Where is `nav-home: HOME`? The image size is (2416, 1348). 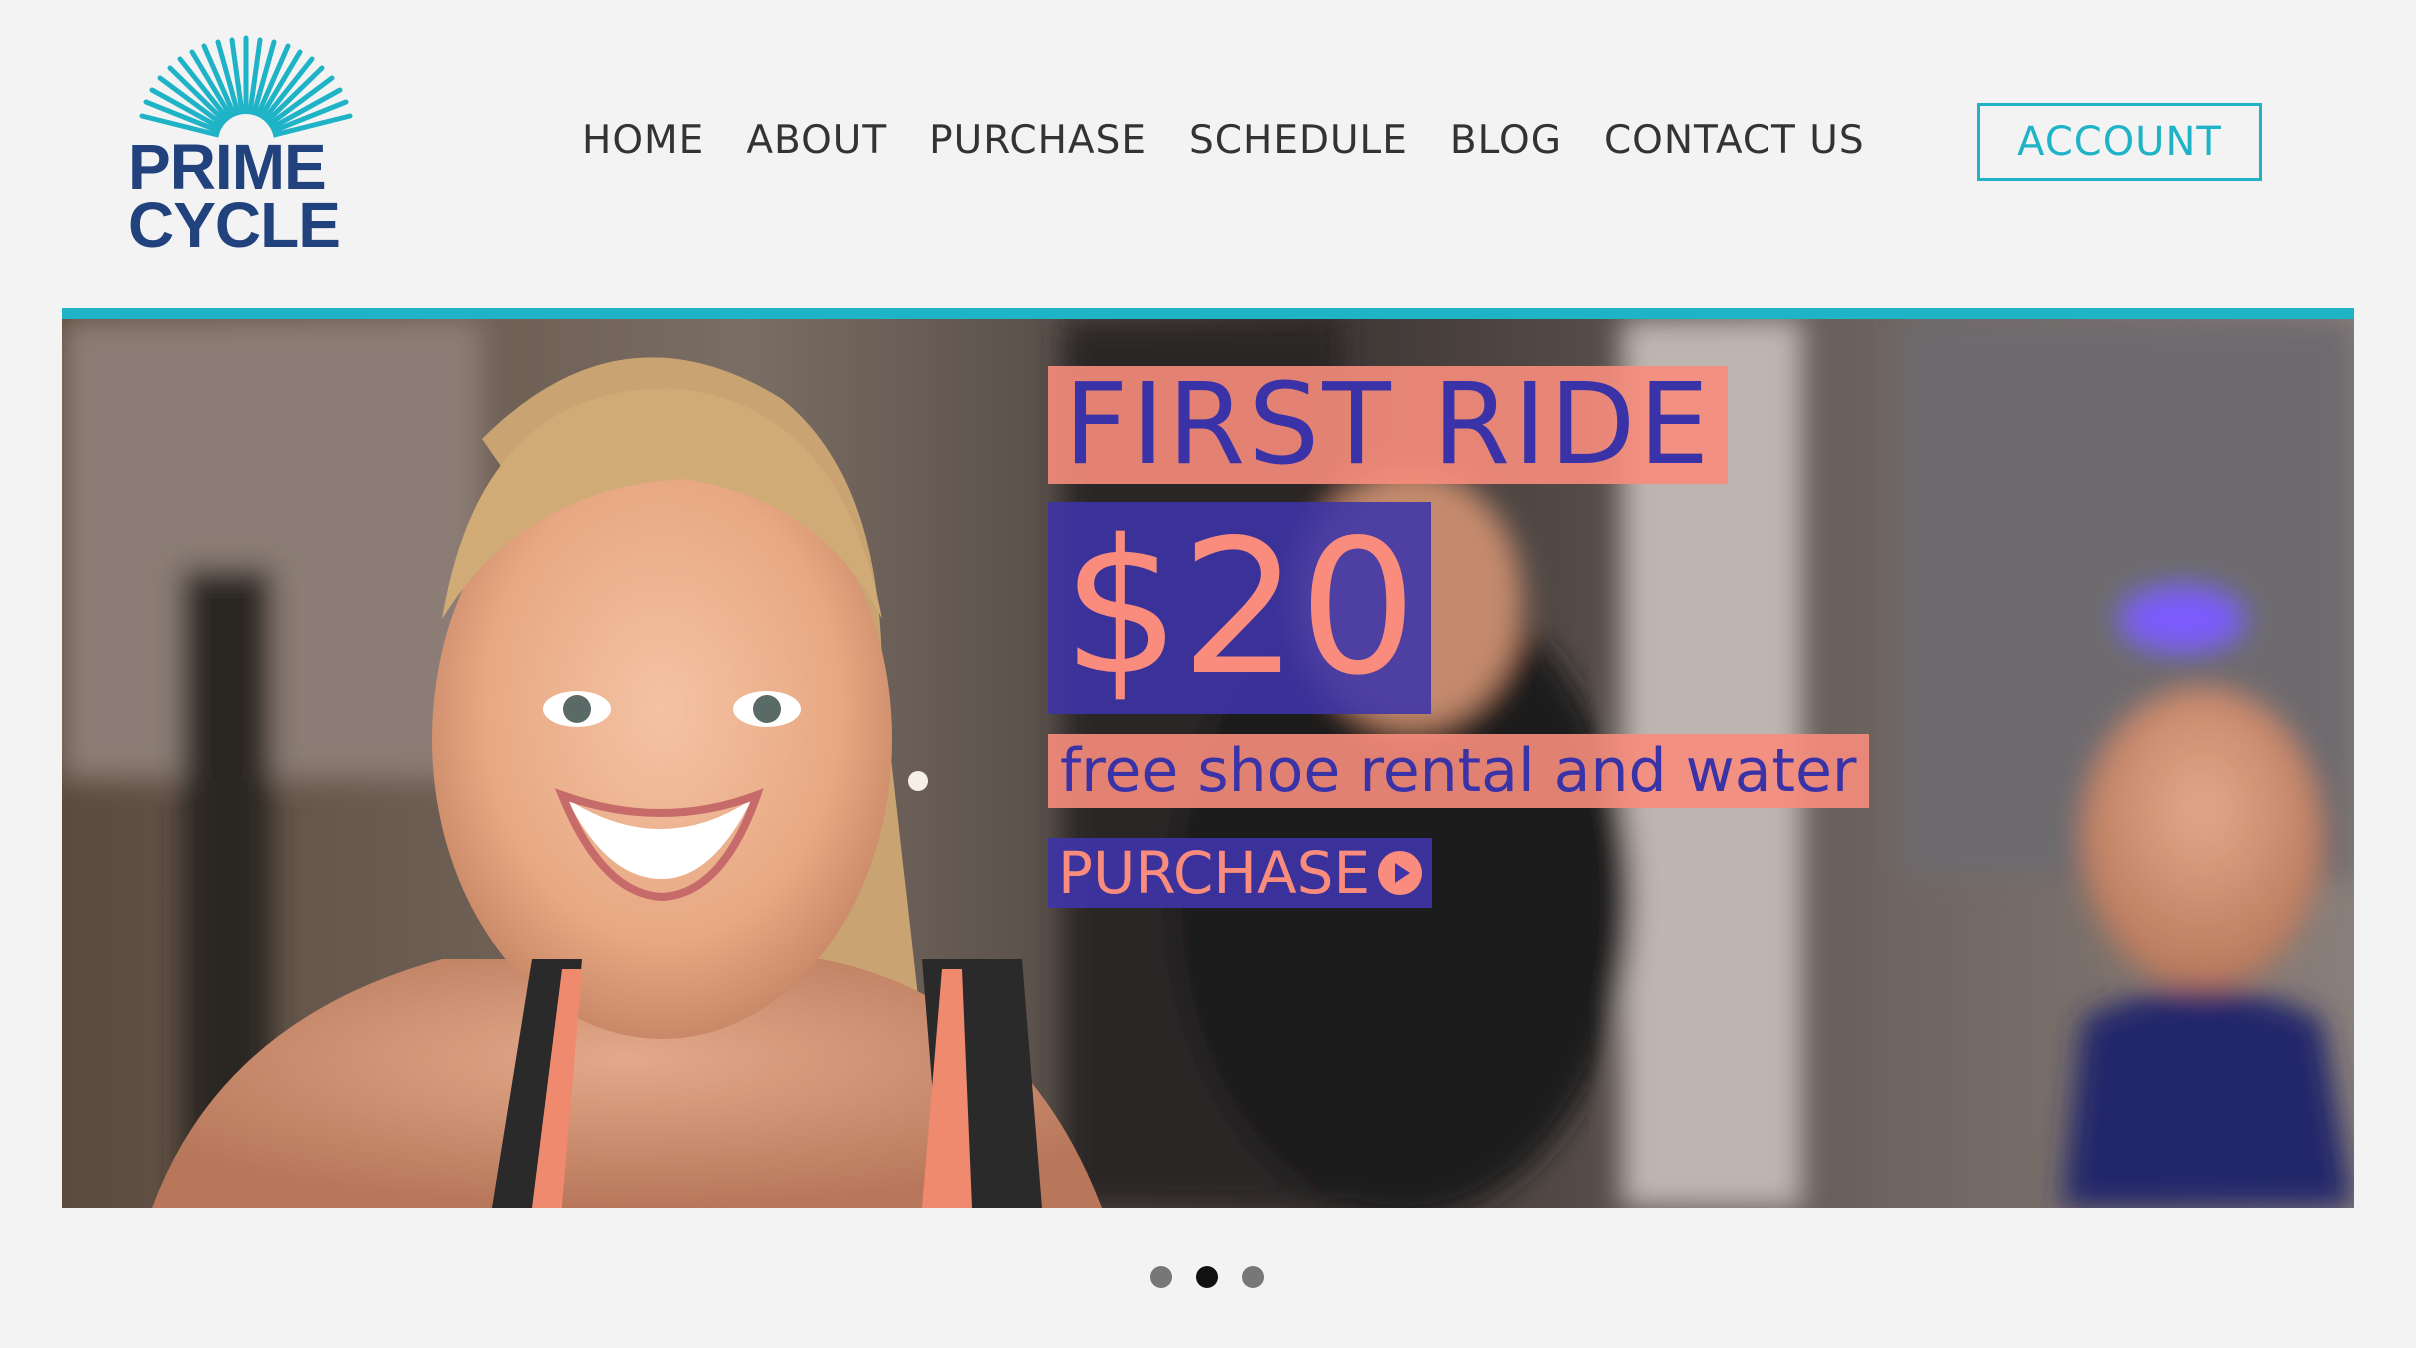 nav-home: HOME is located at coordinates (643, 140).